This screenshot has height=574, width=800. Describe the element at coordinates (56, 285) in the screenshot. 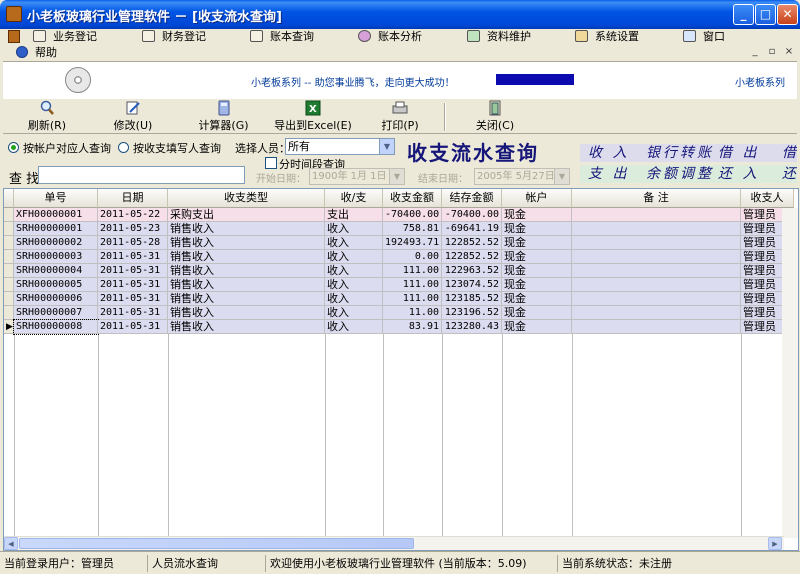

I see `cell-id: SRH00000005` at that location.